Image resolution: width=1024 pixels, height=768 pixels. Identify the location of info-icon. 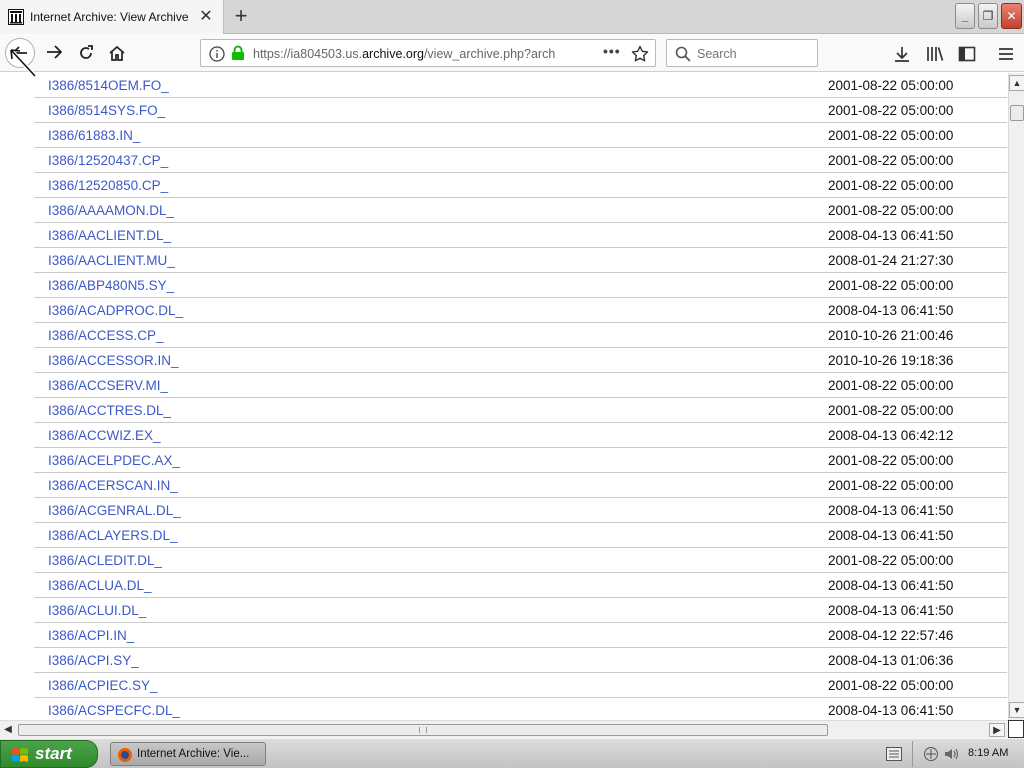
(217, 54).